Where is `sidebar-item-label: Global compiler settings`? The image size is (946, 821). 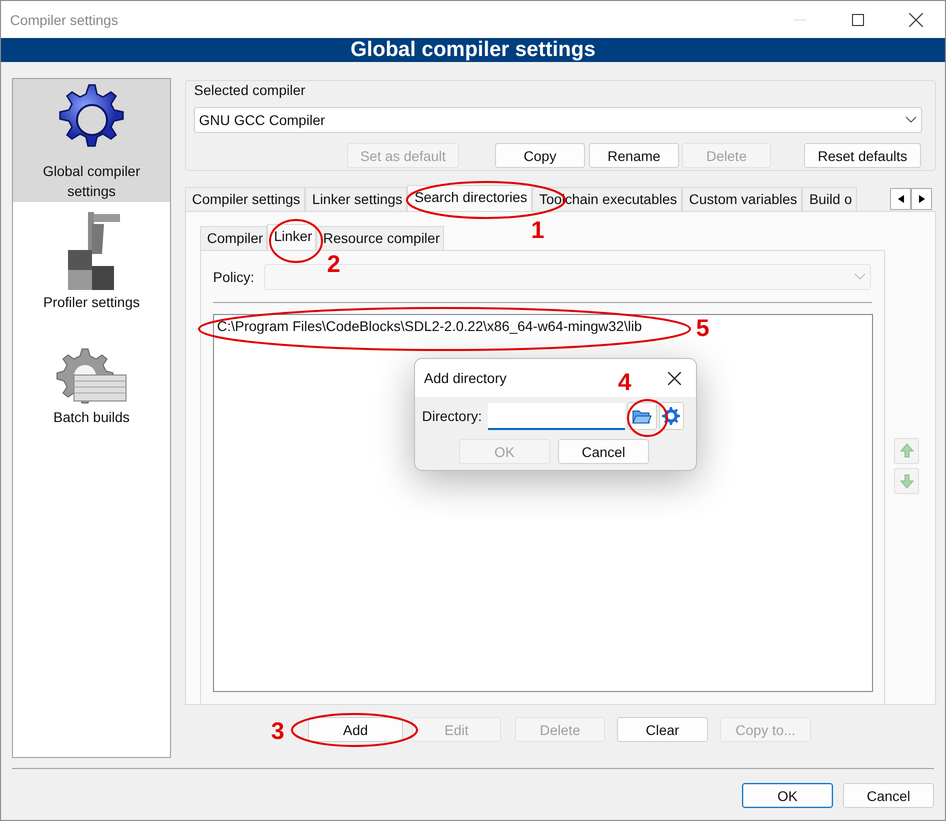
sidebar-item-label: Global compiler settings is located at coordinates (92, 181).